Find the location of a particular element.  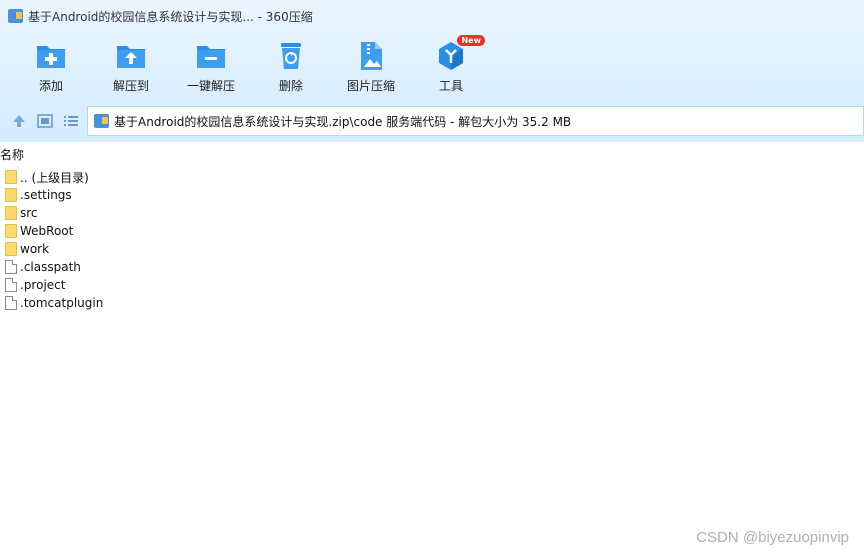

list-item: .. (上级目录) is located at coordinates (432, 177).